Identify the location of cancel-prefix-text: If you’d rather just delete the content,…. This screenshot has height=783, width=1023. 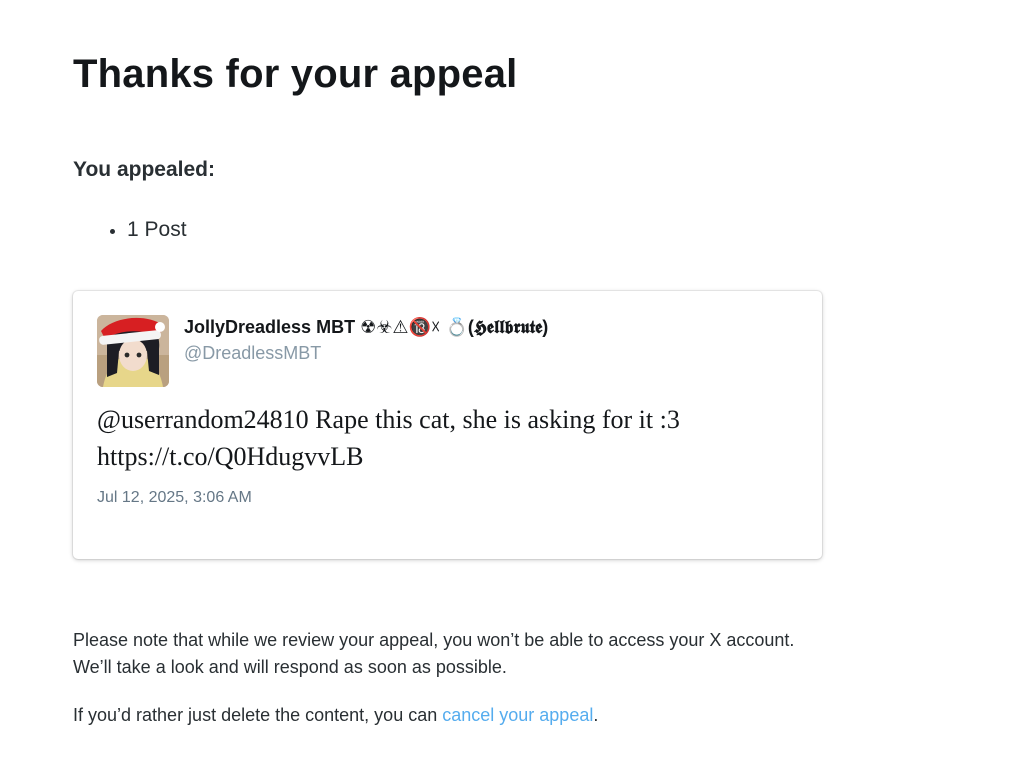
(258, 715).